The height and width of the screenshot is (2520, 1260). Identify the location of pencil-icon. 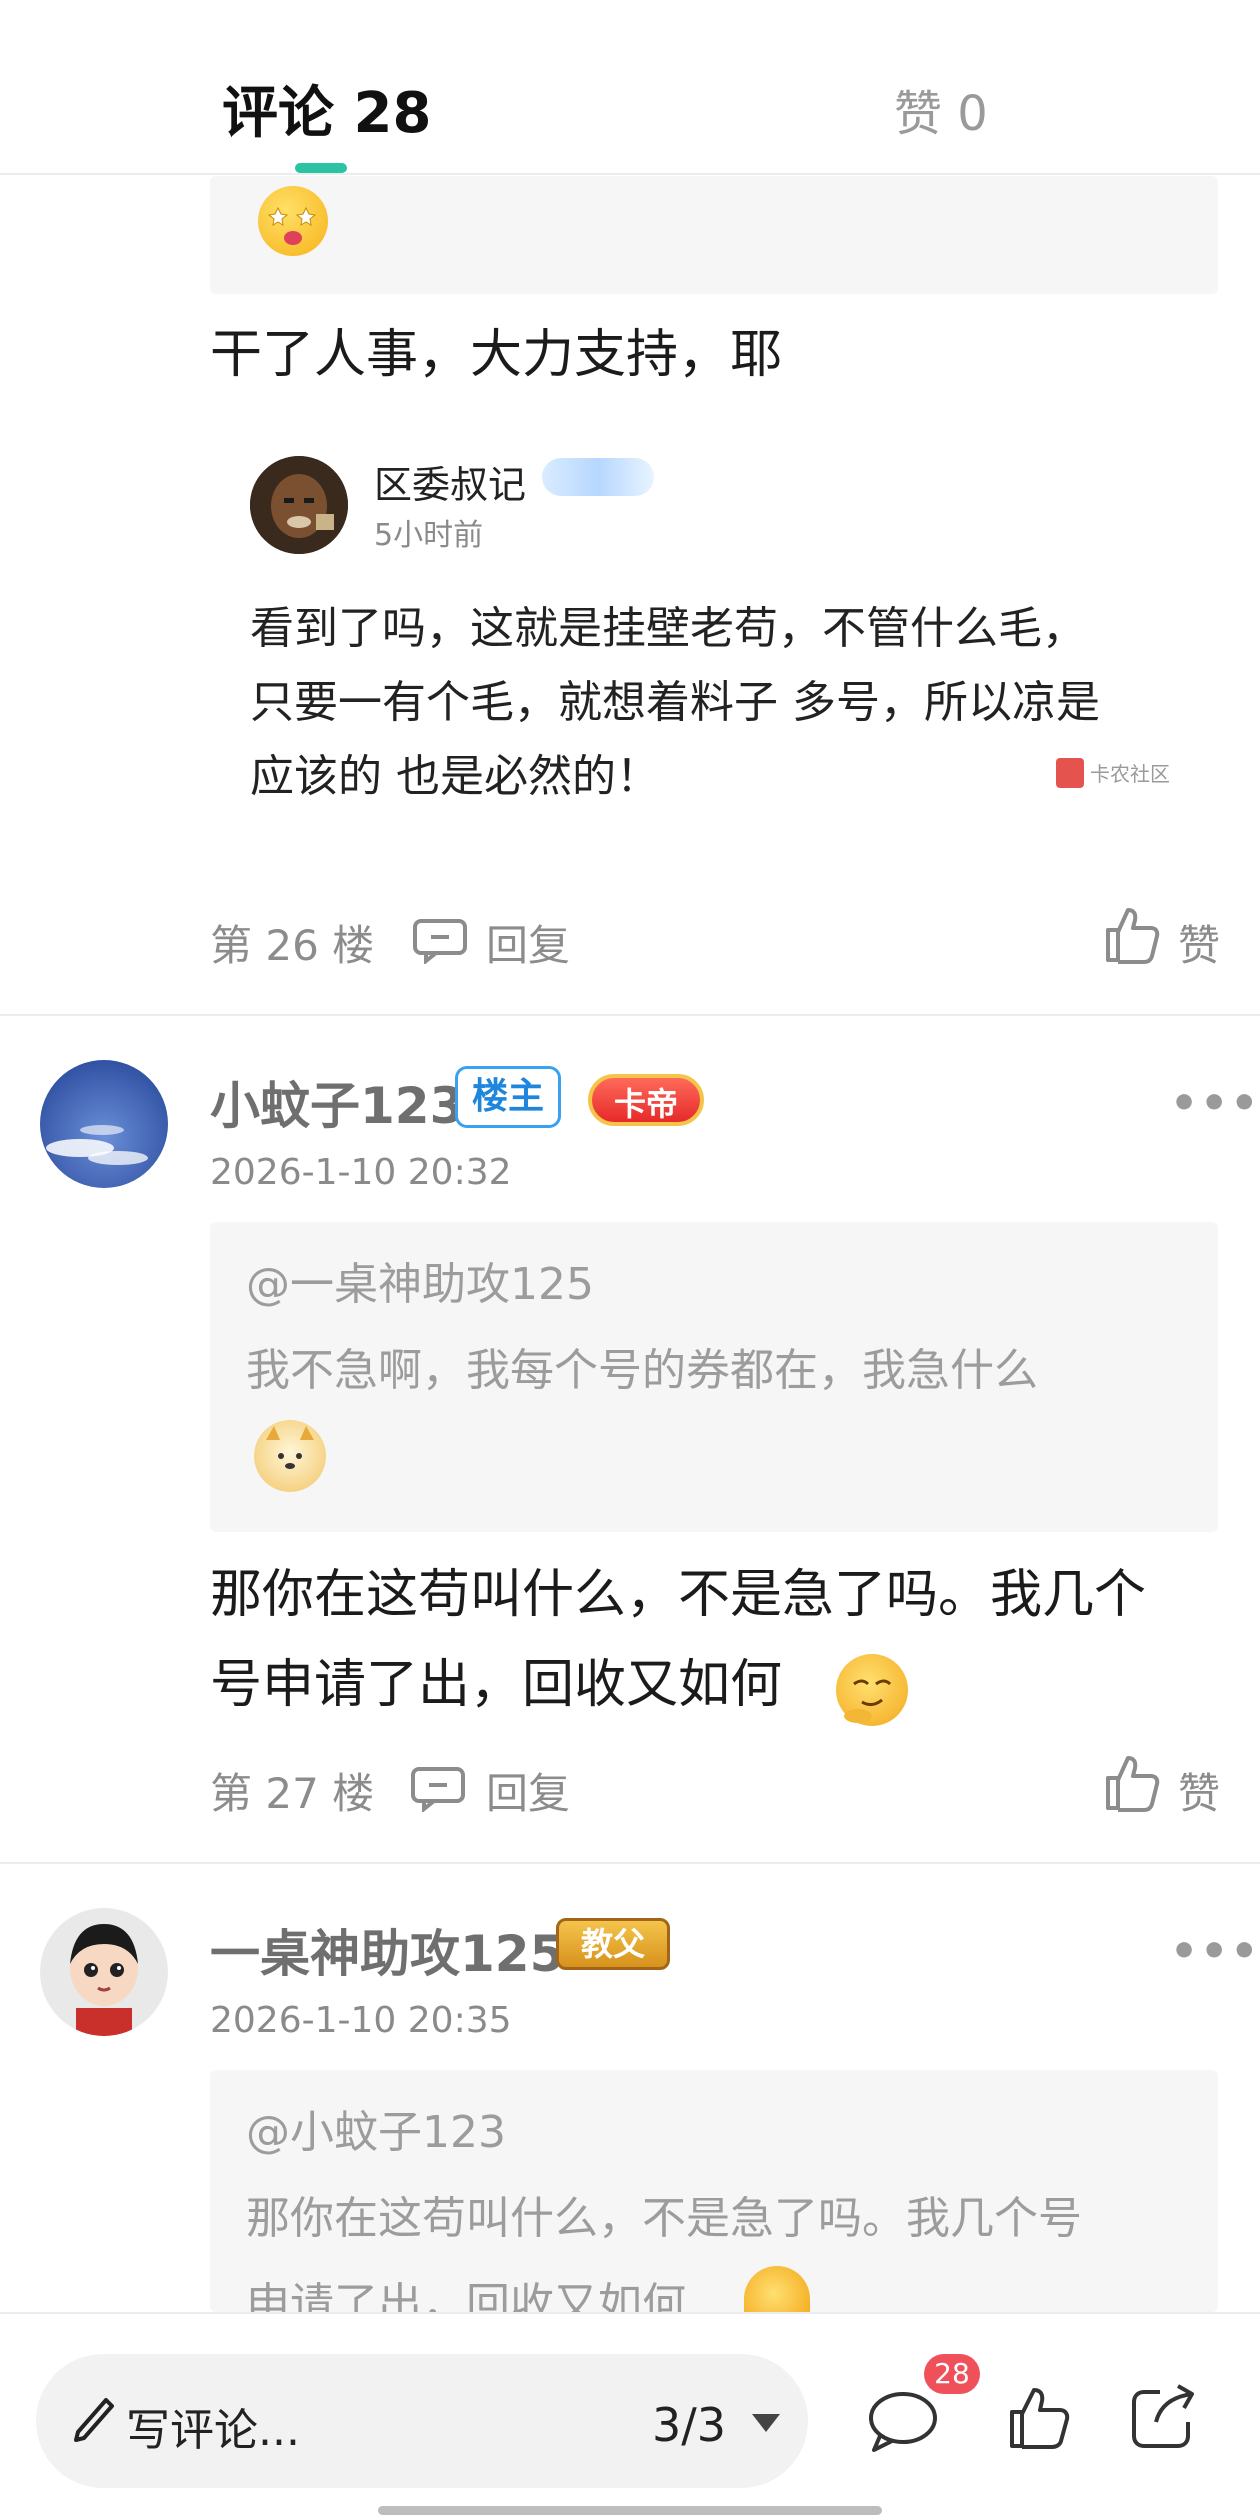
(94, 2420).